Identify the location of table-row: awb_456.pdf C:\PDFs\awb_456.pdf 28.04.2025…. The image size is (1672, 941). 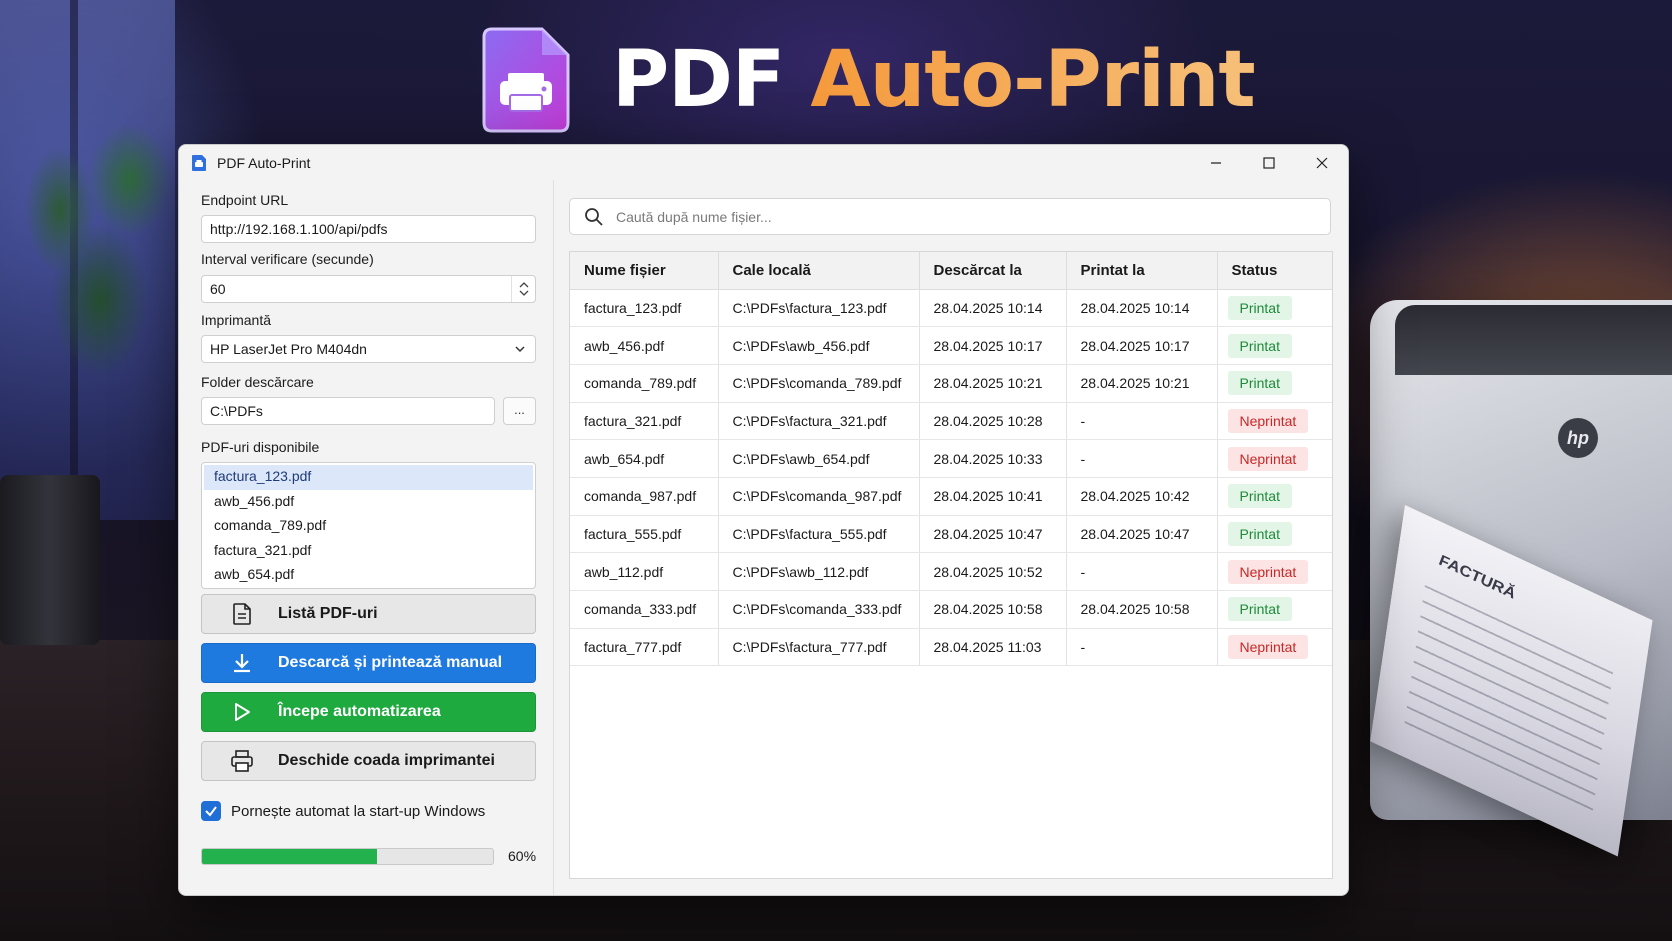
(951, 345).